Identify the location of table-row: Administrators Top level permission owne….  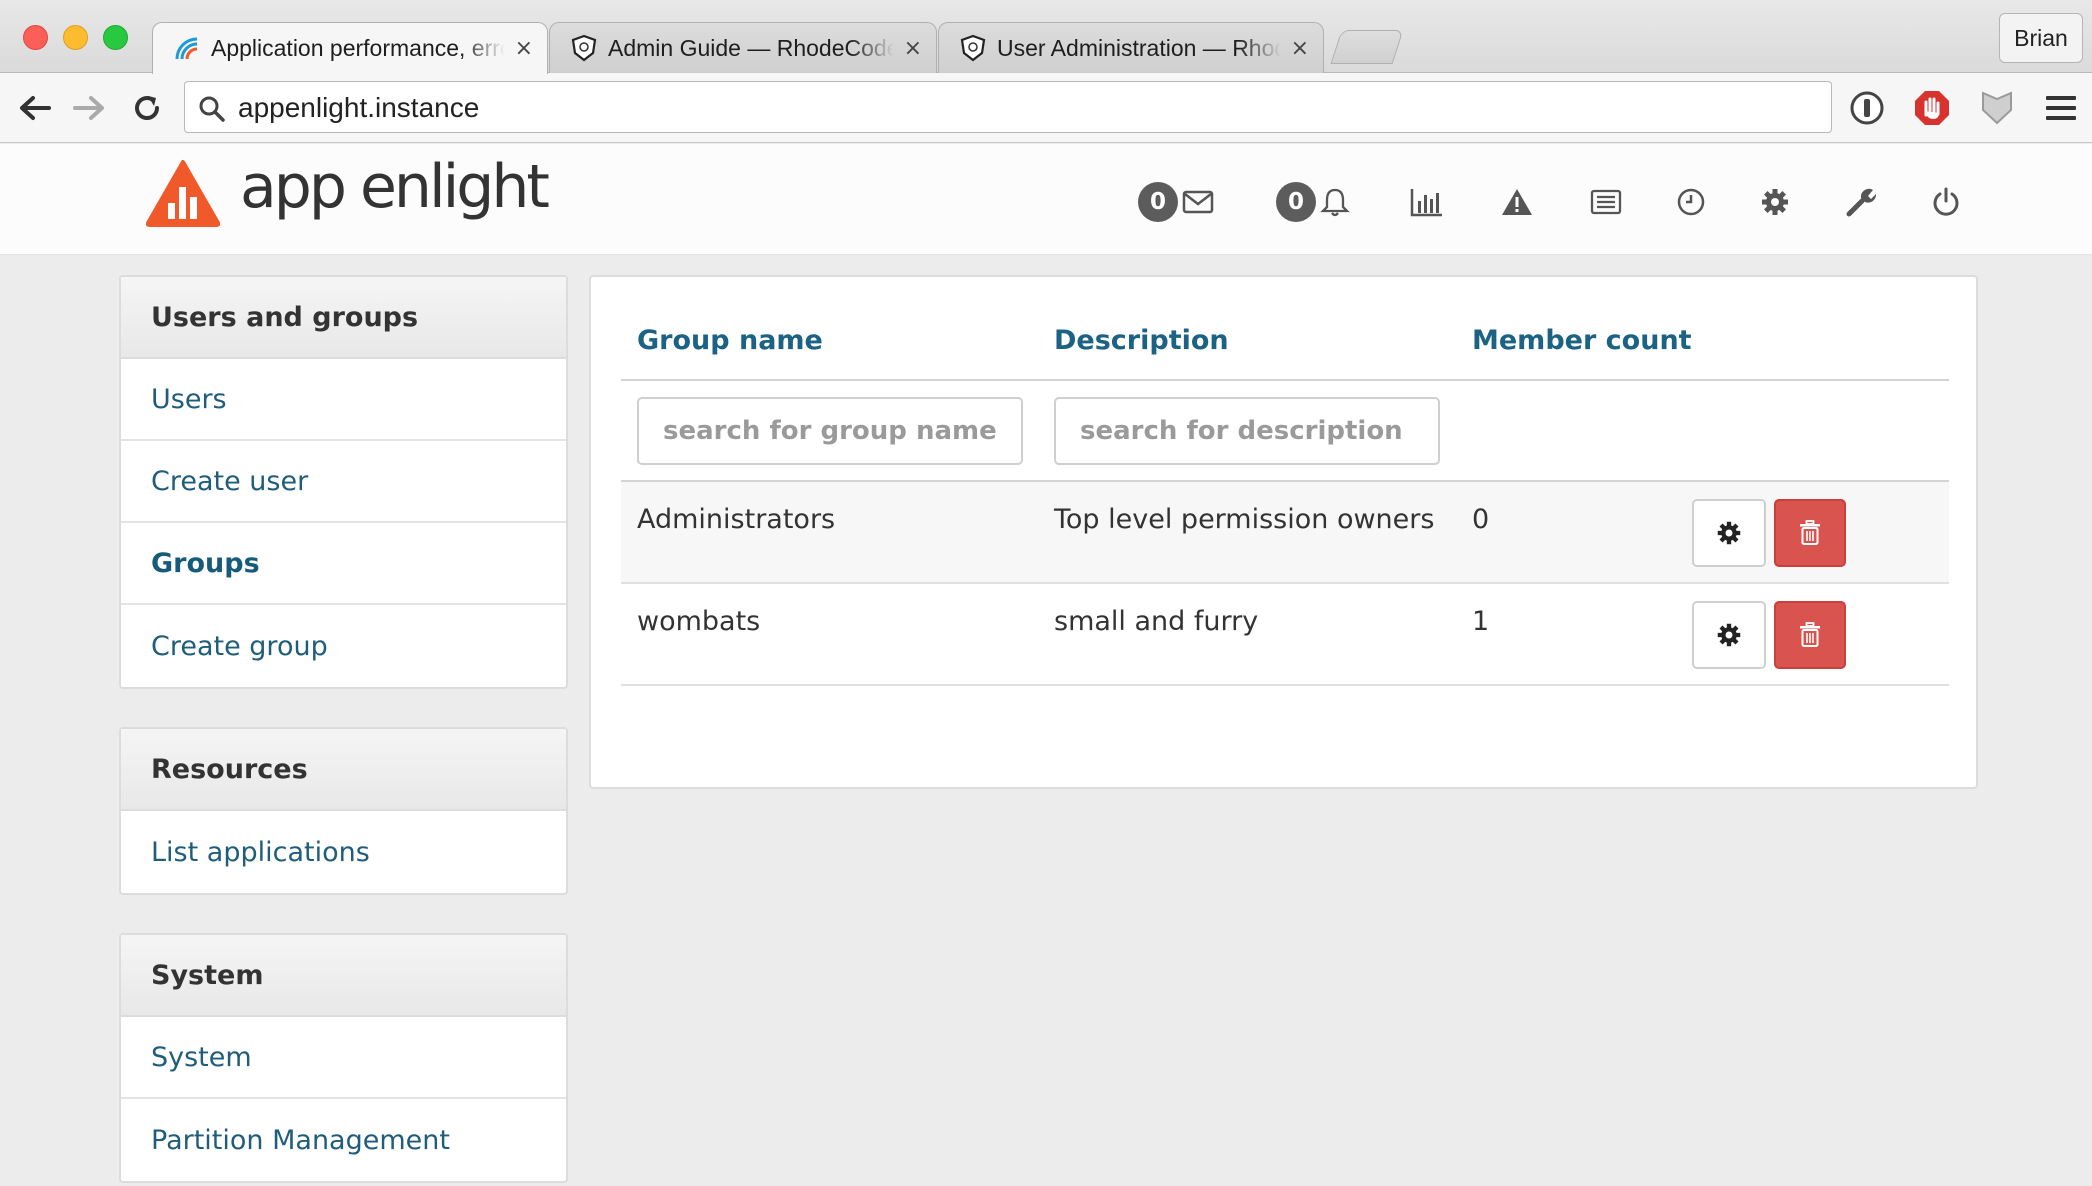
(1285, 533).